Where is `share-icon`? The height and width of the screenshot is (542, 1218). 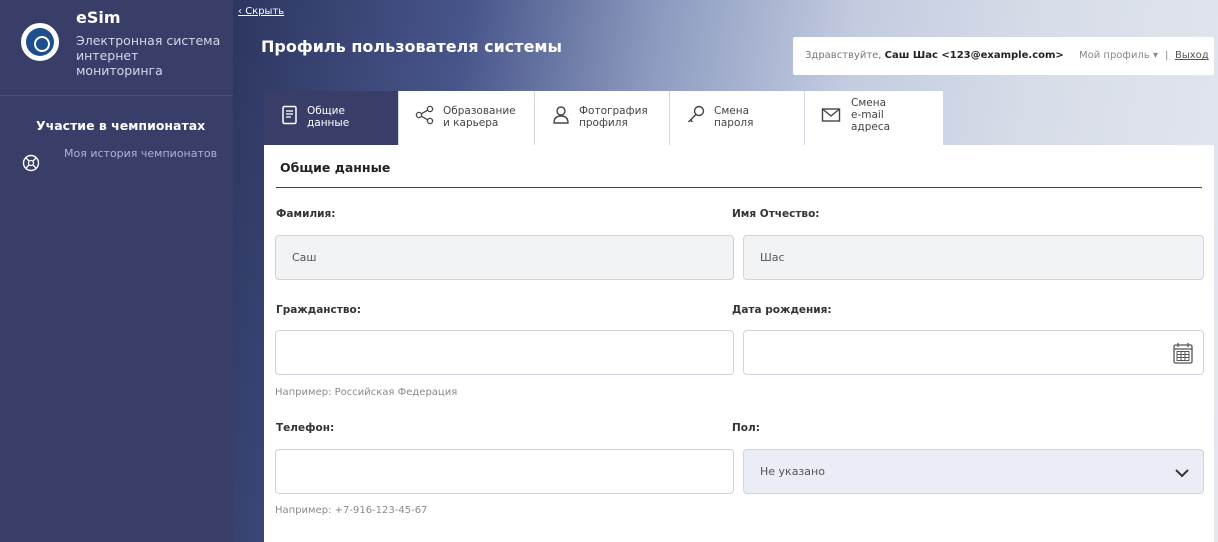 share-icon is located at coordinates (424, 115).